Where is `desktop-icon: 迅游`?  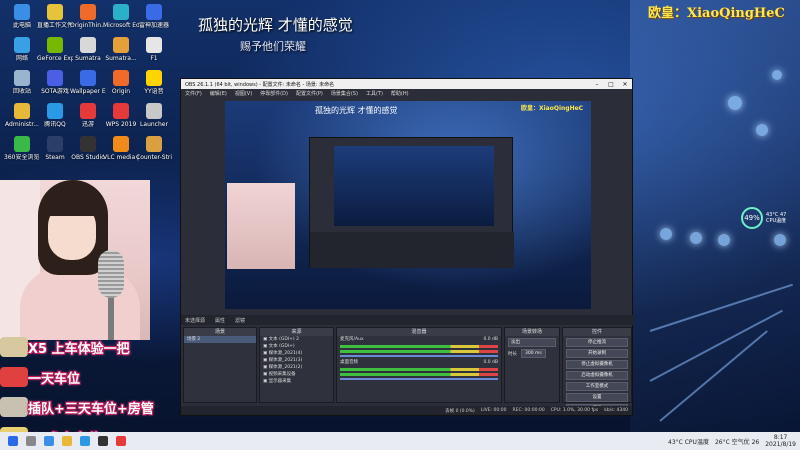
desktop-icon: 迅游 is located at coordinates (88, 115).